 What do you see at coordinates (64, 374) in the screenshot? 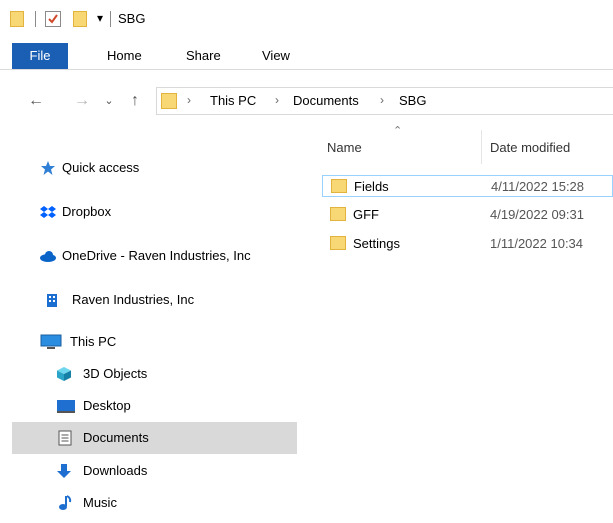
I see `cube-icon` at bounding box center [64, 374].